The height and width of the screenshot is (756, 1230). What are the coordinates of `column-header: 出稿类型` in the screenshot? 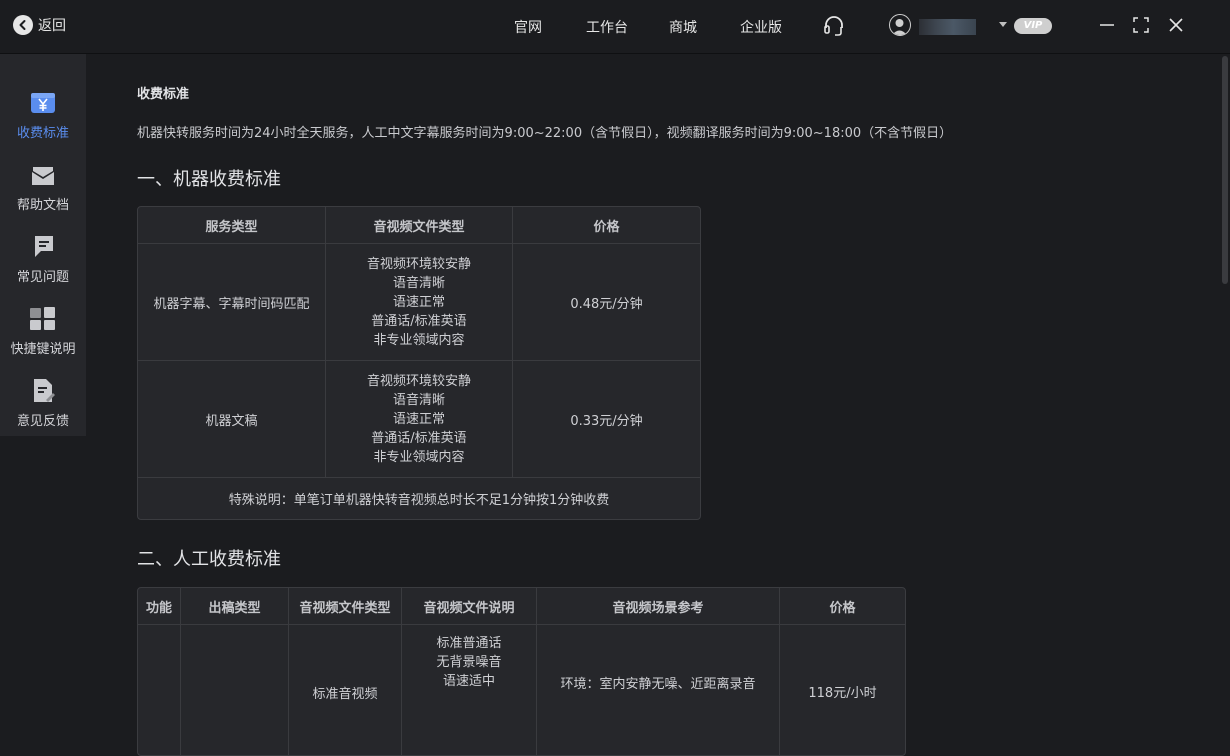 It's located at (235, 606).